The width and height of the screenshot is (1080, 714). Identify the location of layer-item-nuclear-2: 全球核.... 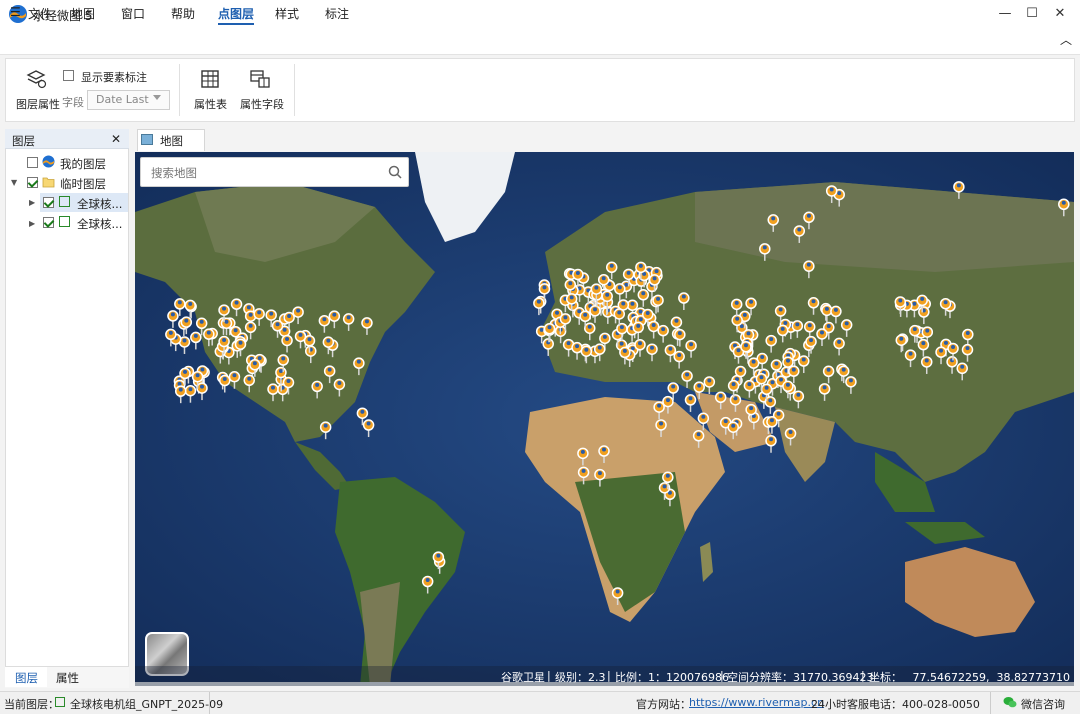
(99, 224).